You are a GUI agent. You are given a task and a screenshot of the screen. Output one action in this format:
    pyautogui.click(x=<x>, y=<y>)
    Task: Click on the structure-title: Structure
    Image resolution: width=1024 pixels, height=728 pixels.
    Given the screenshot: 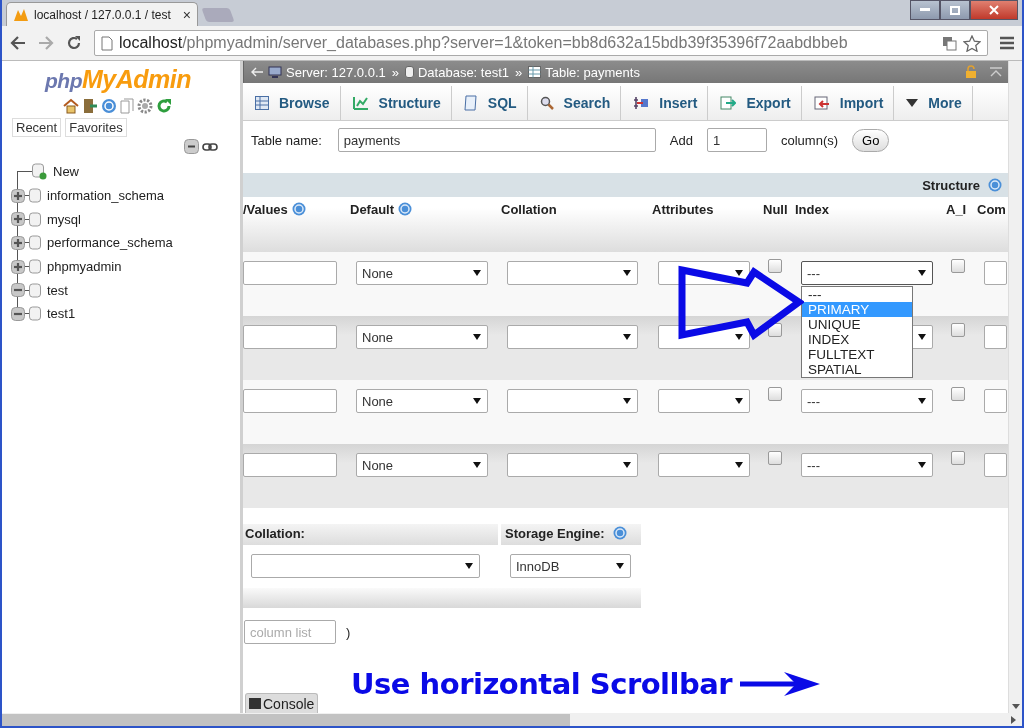 What is the action you would take?
    pyautogui.click(x=951, y=185)
    